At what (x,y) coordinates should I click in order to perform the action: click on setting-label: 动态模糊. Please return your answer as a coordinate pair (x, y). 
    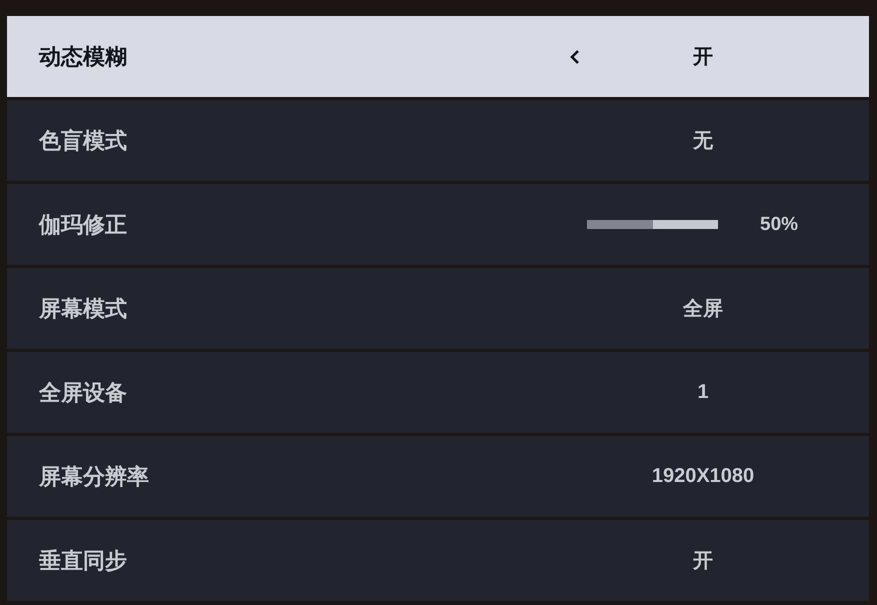
    Looking at the image, I should click on (83, 58).